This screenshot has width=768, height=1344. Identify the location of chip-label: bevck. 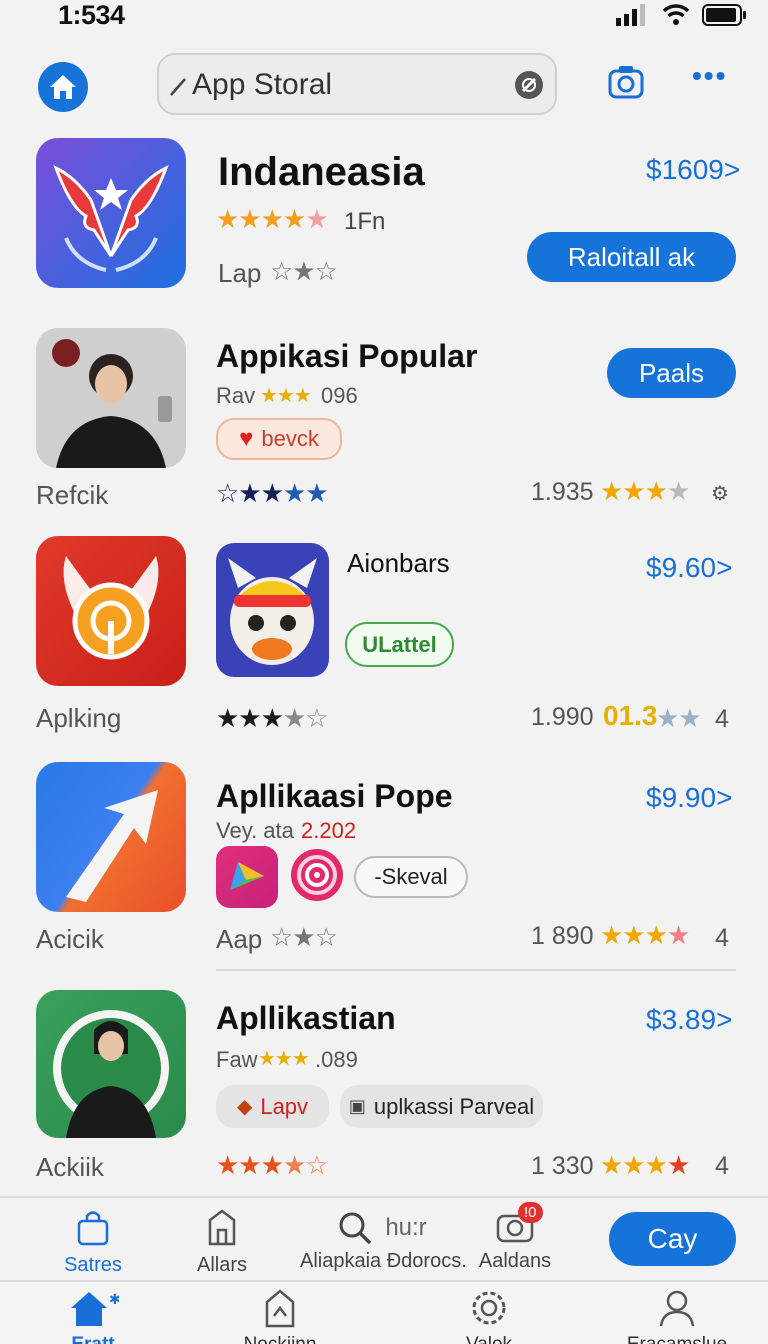
(290, 438).